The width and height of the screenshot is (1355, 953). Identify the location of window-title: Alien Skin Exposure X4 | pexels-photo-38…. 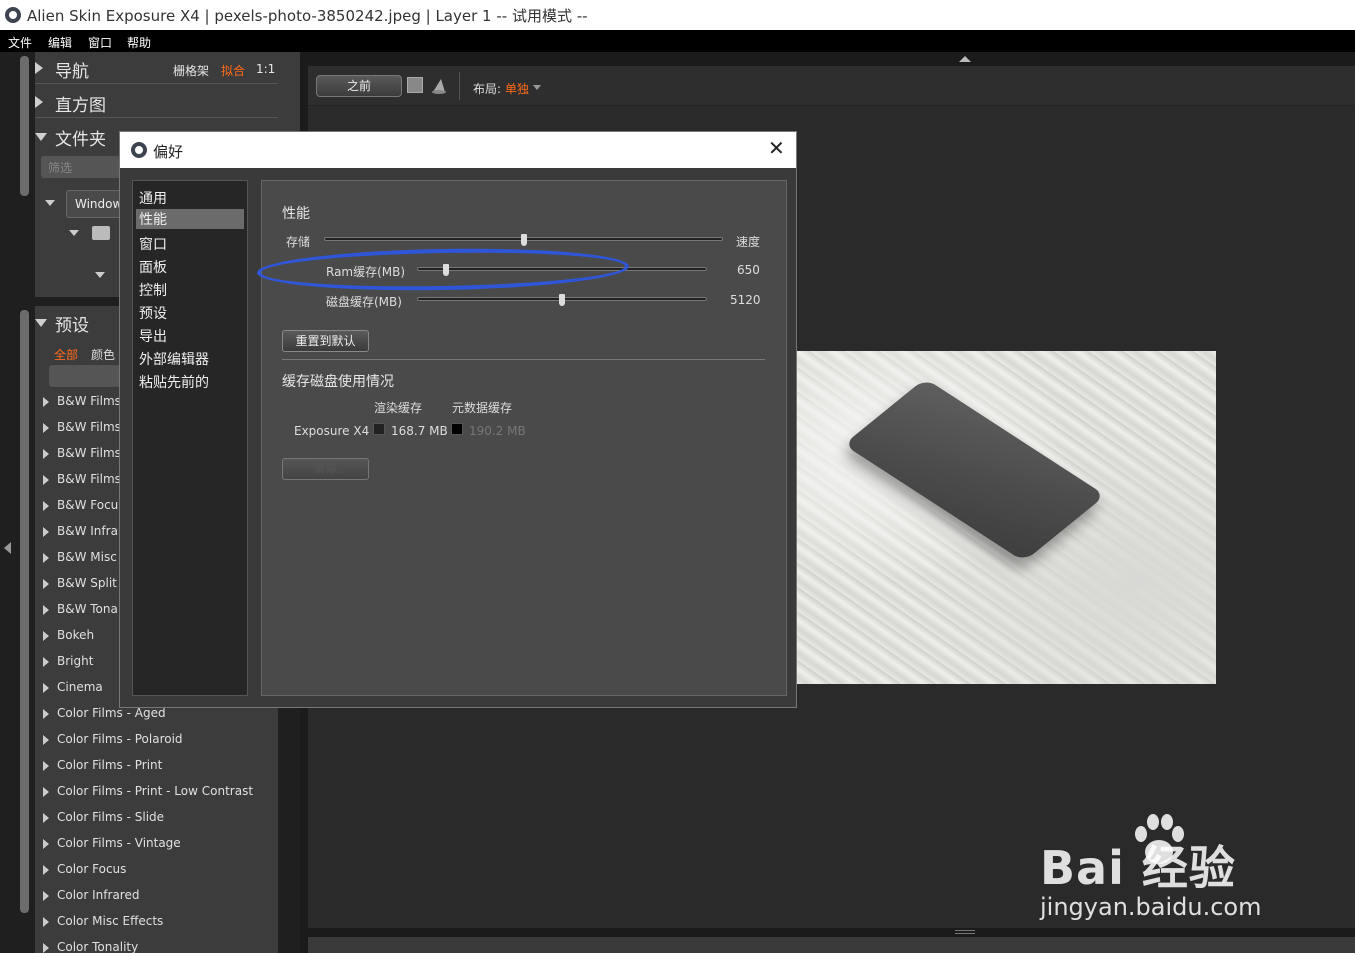
(307, 16).